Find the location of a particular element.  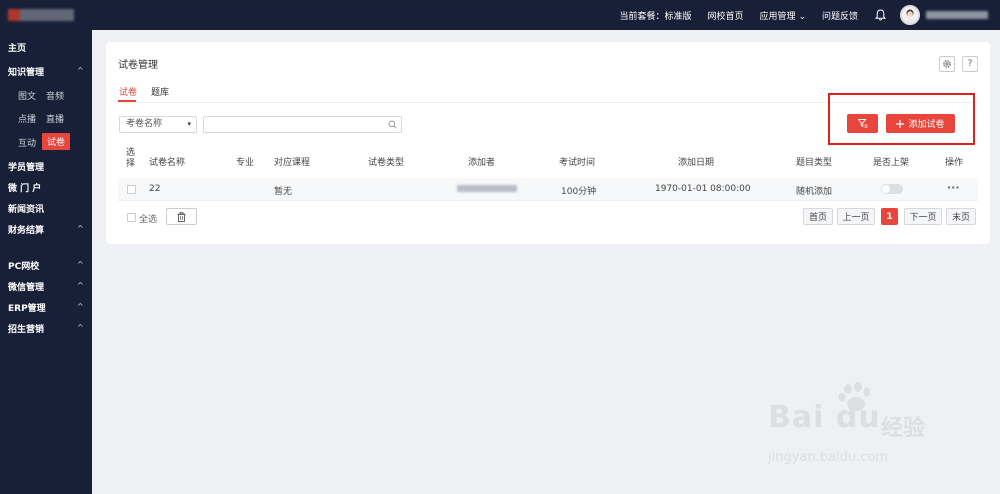

column-header-exam-time: 考试时间 is located at coordinates (577, 163).